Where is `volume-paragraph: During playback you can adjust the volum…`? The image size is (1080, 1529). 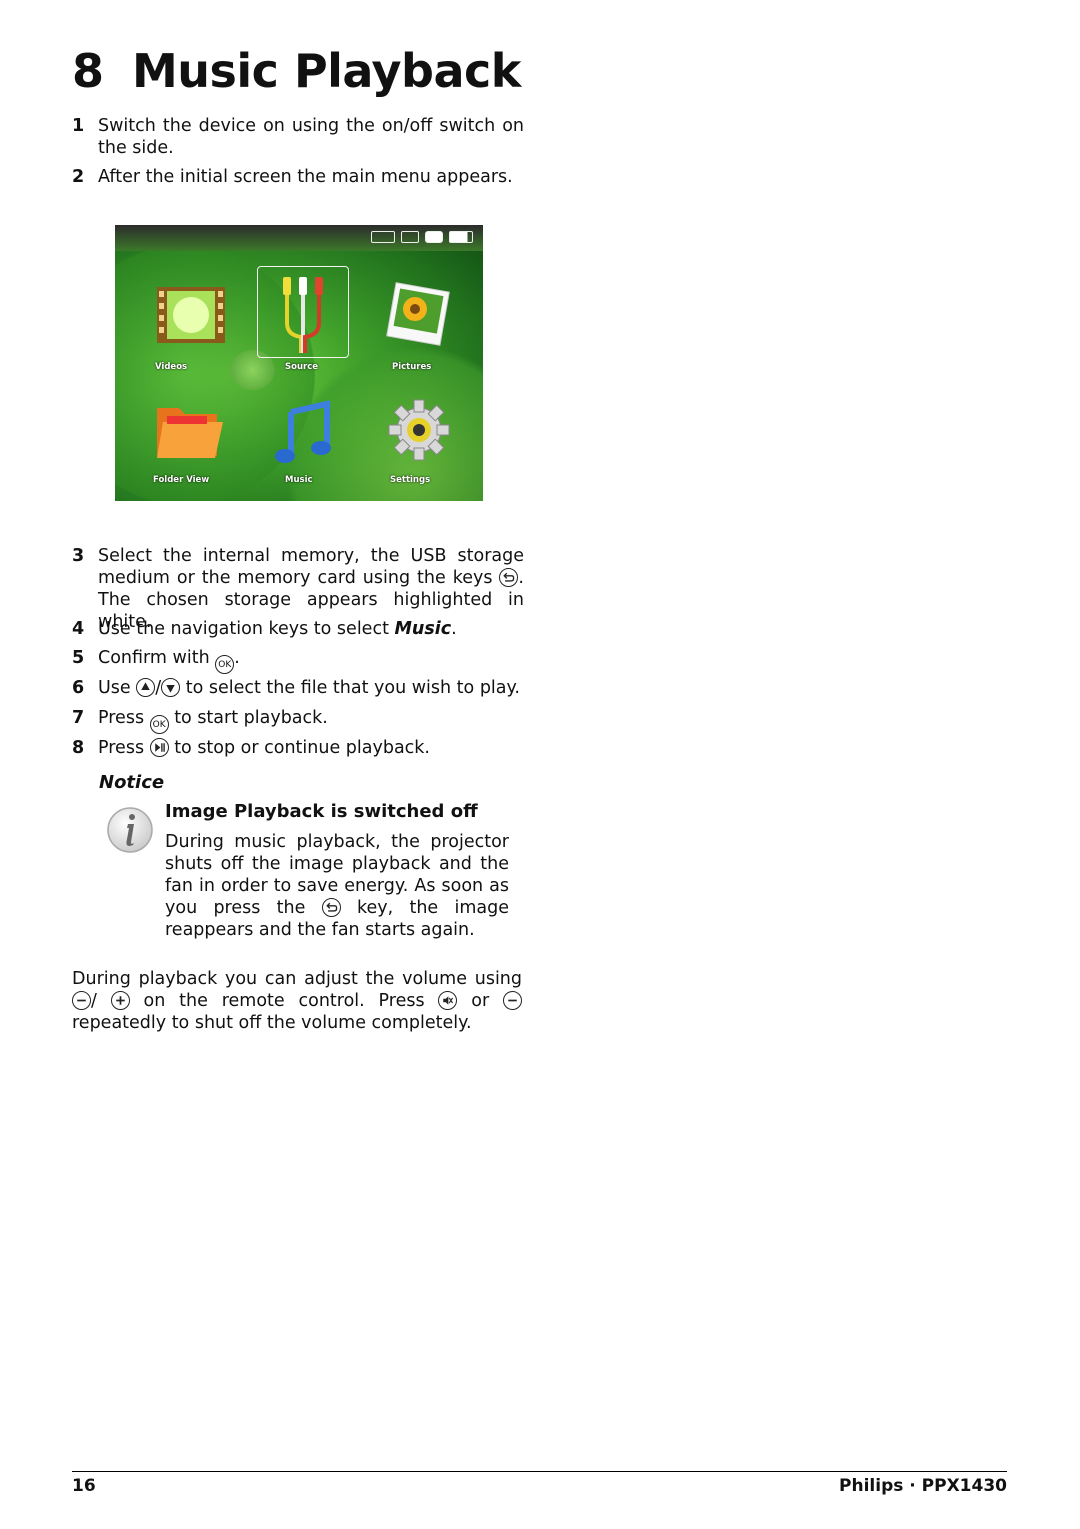
volume-paragraph: During playback you can adjust the volum… is located at coordinates (297, 1001).